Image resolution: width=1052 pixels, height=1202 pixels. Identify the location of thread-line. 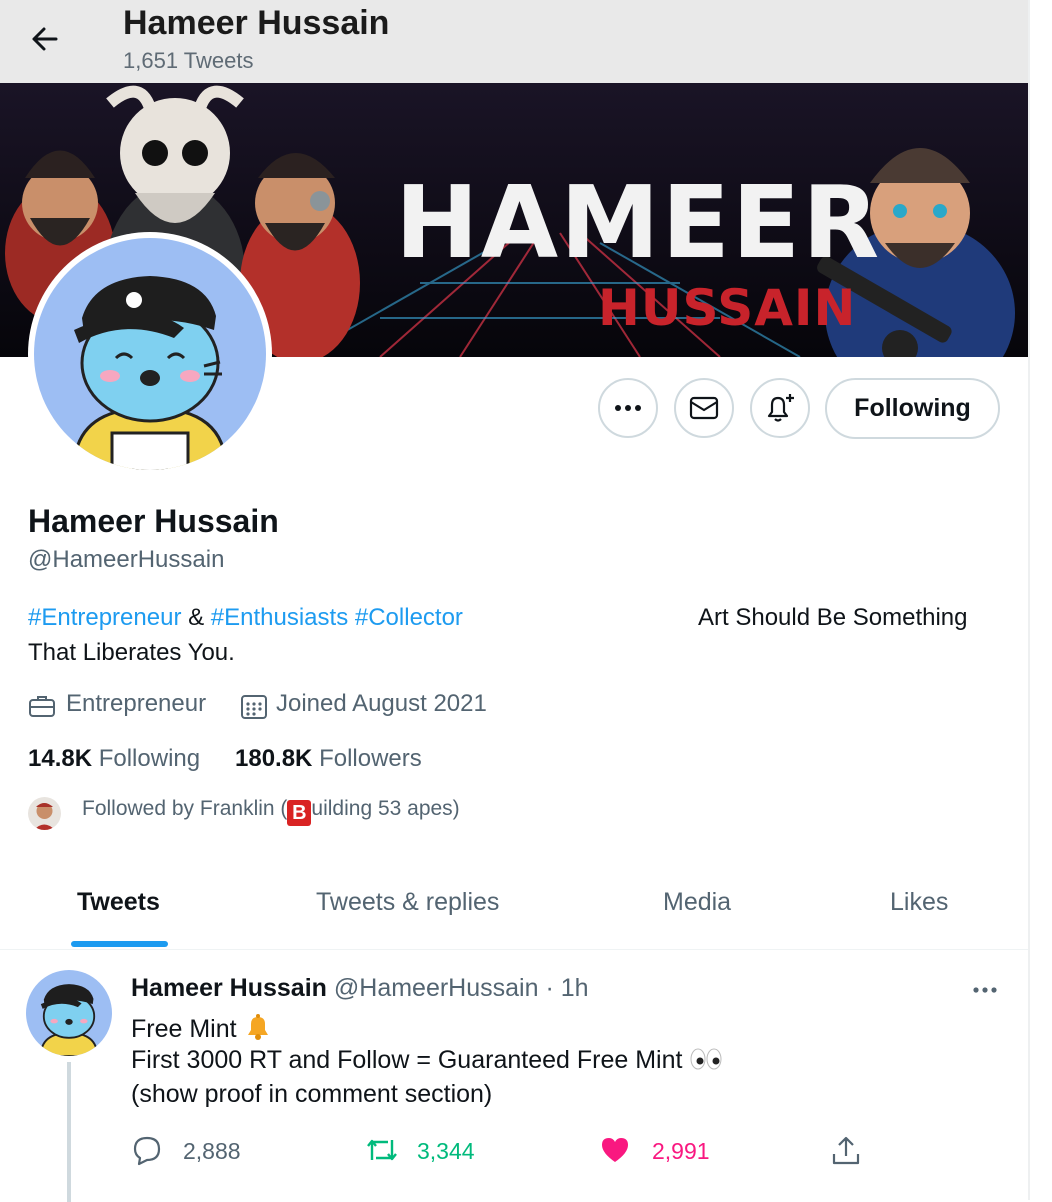
(69, 1132).